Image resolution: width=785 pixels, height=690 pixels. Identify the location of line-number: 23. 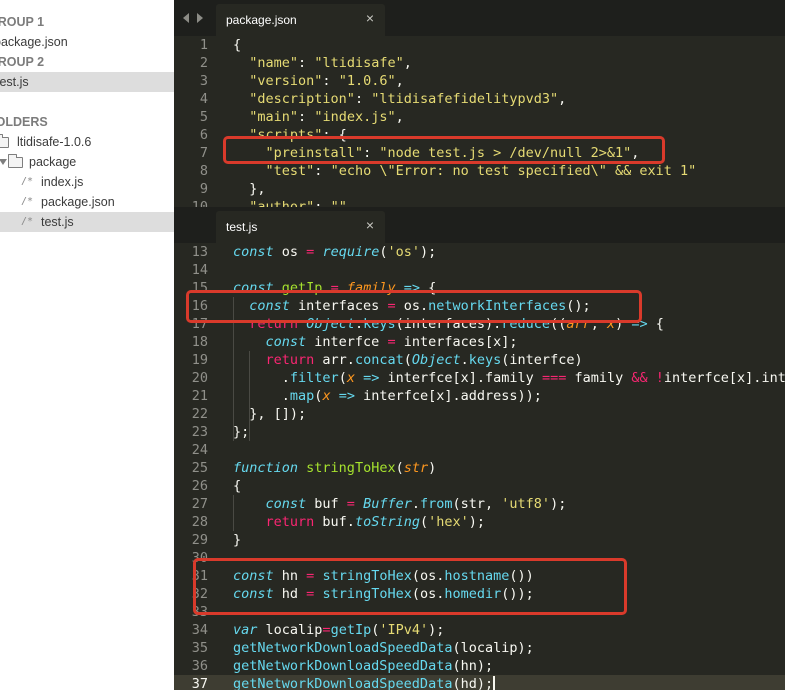
(199, 432).